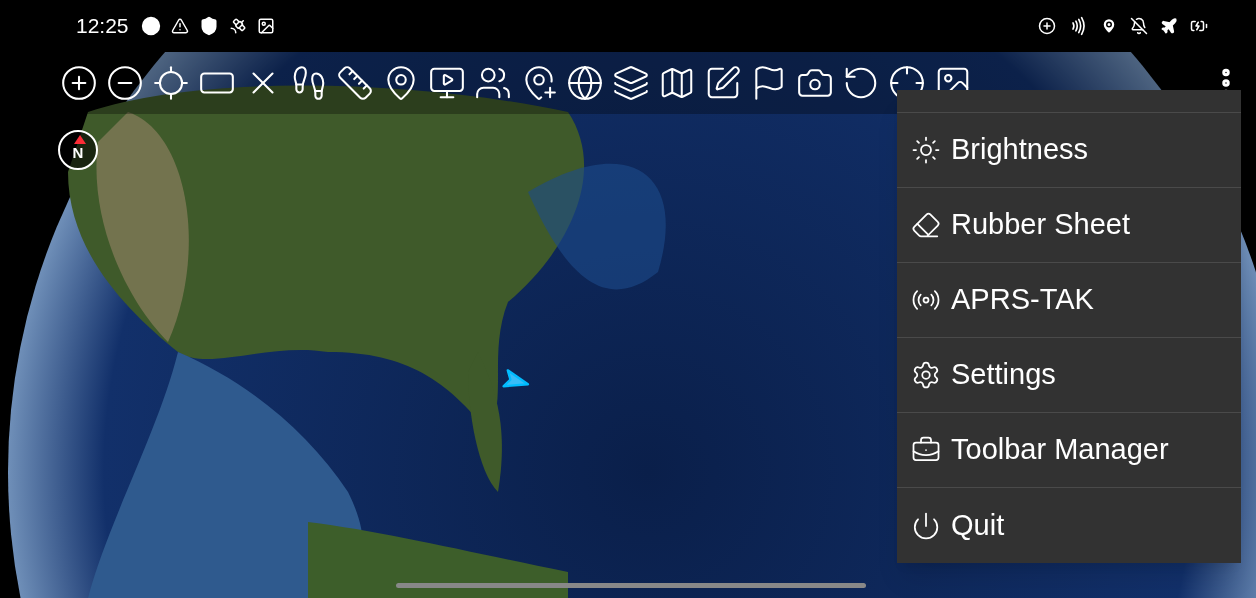  Describe the element at coordinates (585, 83) in the screenshot. I see `globe-icon` at that location.